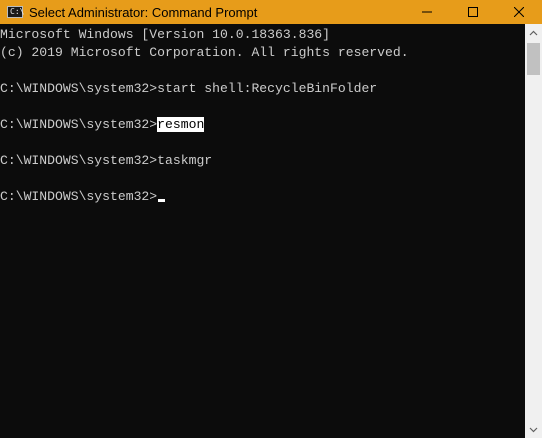 This screenshot has width=542, height=438. I want to click on window-controls, so click(473, 12).